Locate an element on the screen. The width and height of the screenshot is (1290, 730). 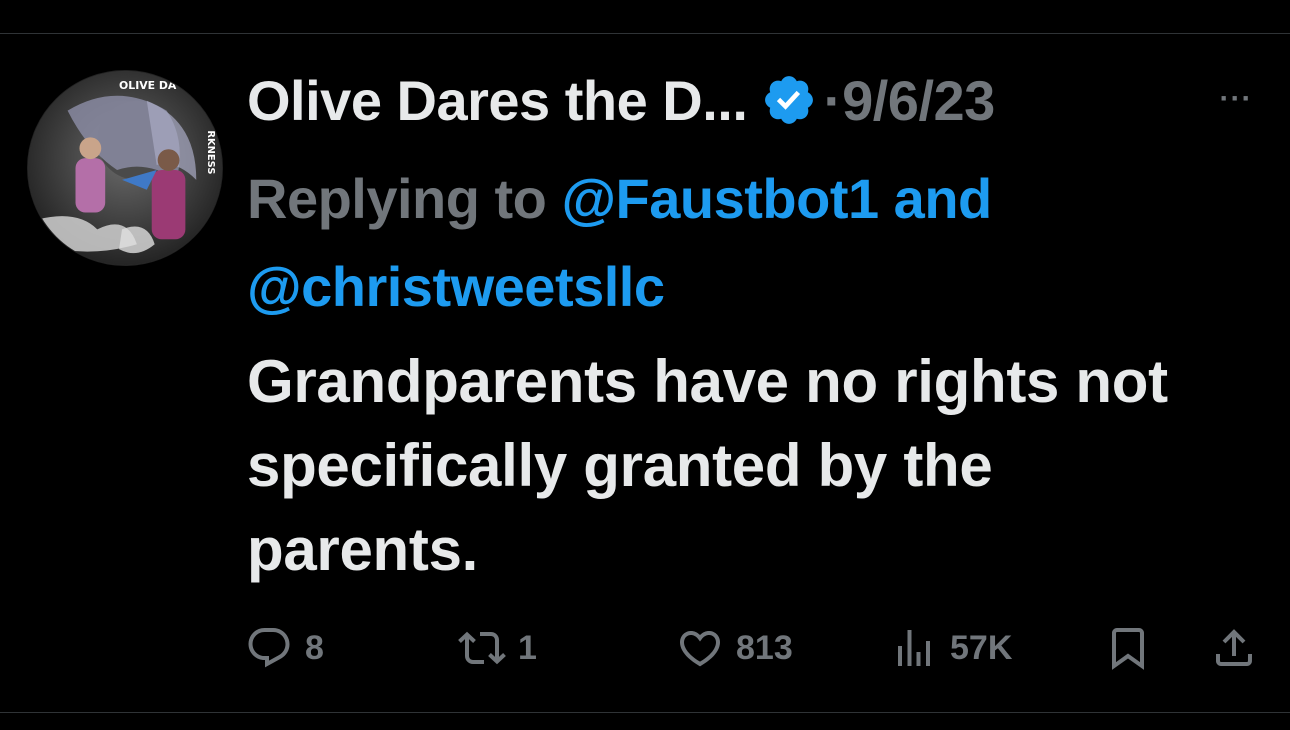
share-icon is located at coordinates (1234, 648).